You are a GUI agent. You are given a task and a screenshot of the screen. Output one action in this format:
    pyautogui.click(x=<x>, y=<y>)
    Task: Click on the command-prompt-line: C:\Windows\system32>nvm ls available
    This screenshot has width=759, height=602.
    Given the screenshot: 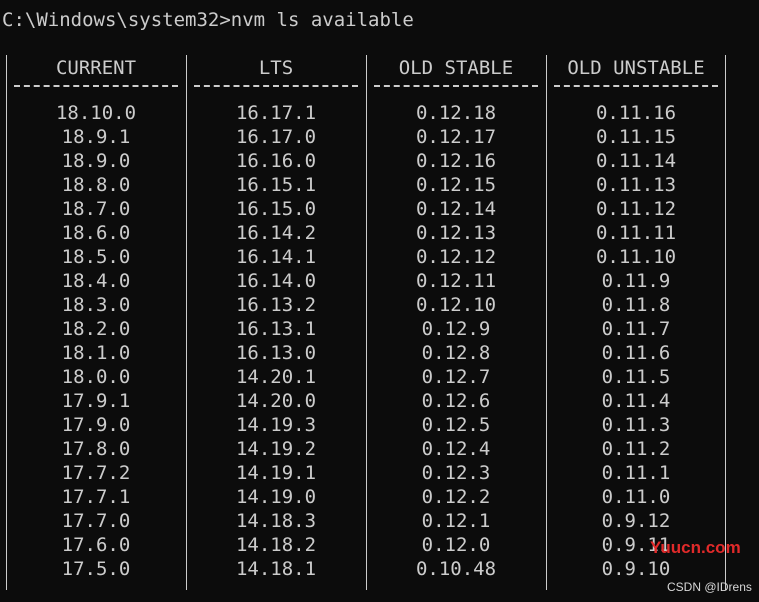 What is the action you would take?
    pyautogui.click(x=208, y=20)
    